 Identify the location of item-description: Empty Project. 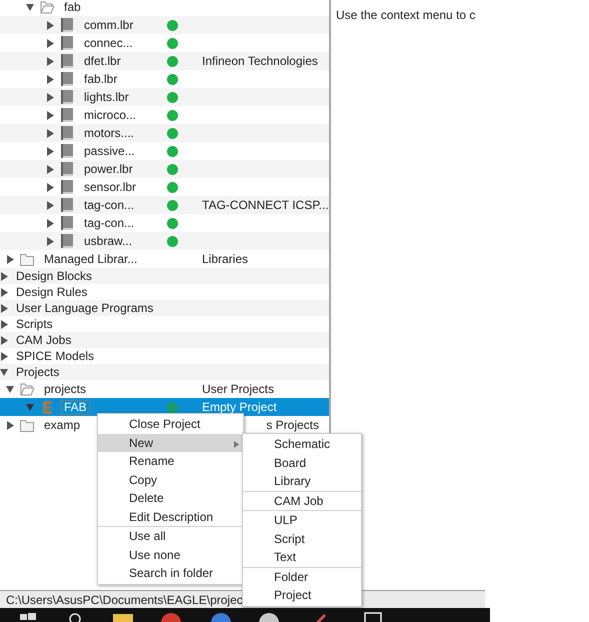
(239, 407).